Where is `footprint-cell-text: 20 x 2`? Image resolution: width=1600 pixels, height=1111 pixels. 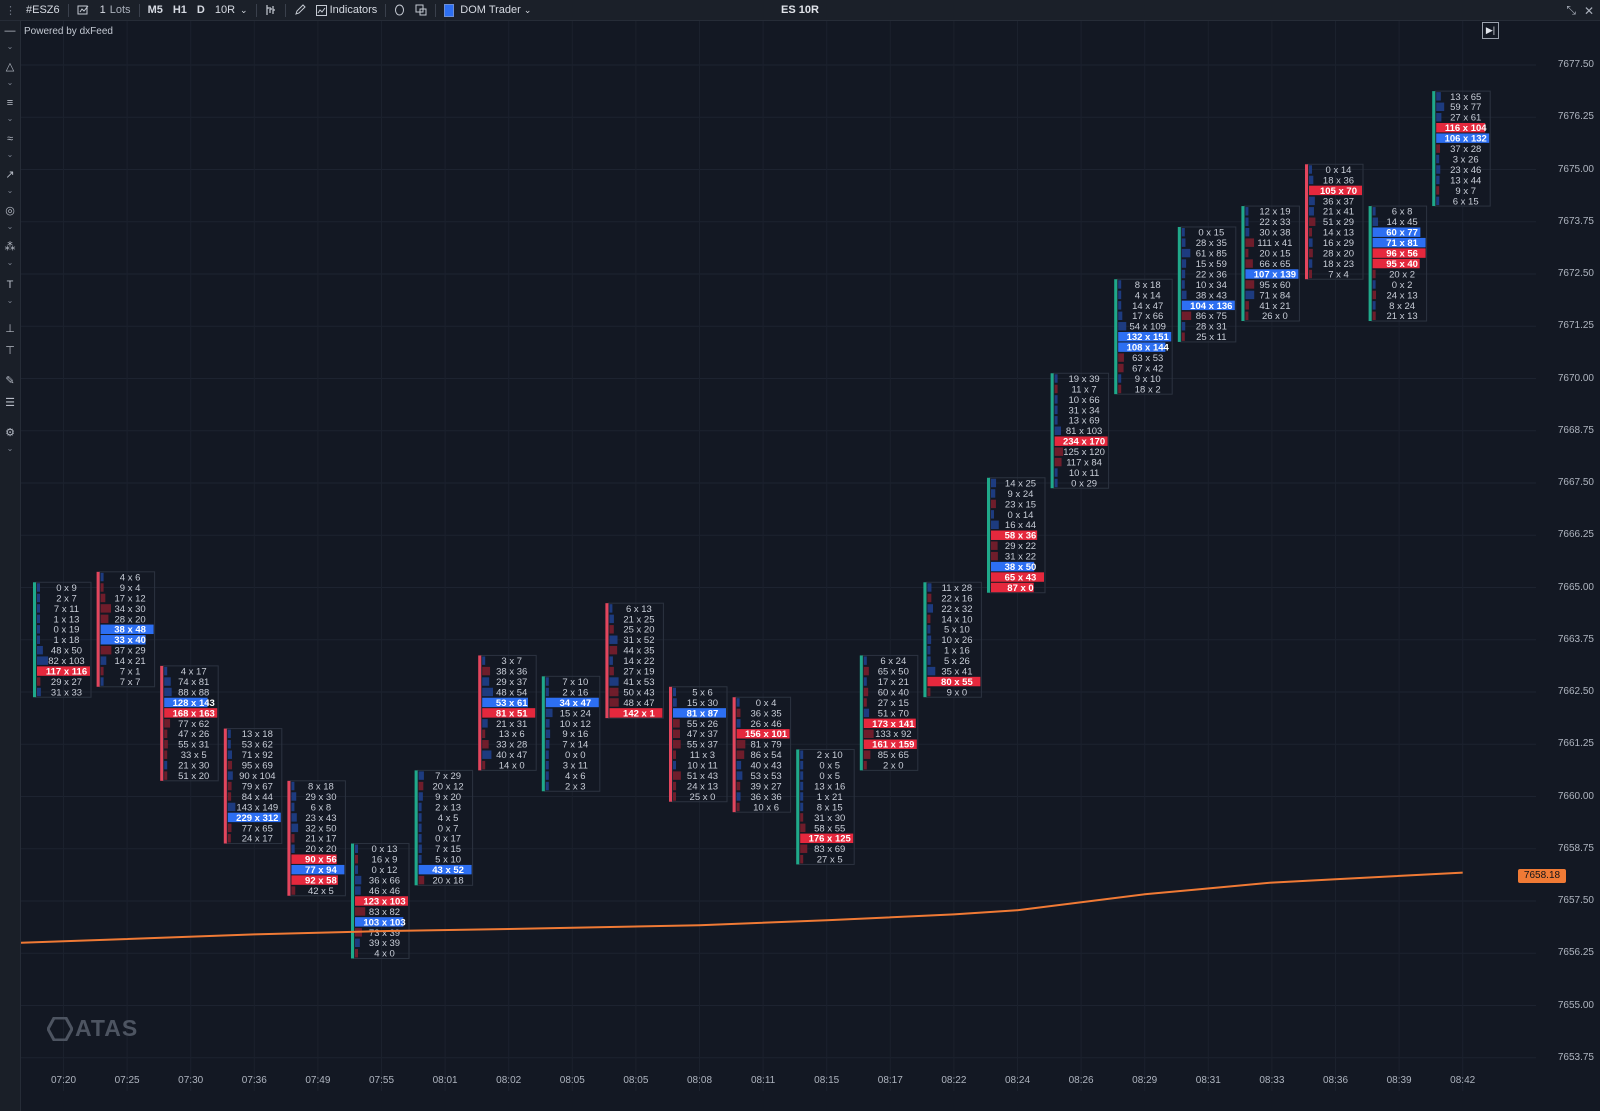 footprint-cell-text: 20 x 2 is located at coordinates (1402, 274).